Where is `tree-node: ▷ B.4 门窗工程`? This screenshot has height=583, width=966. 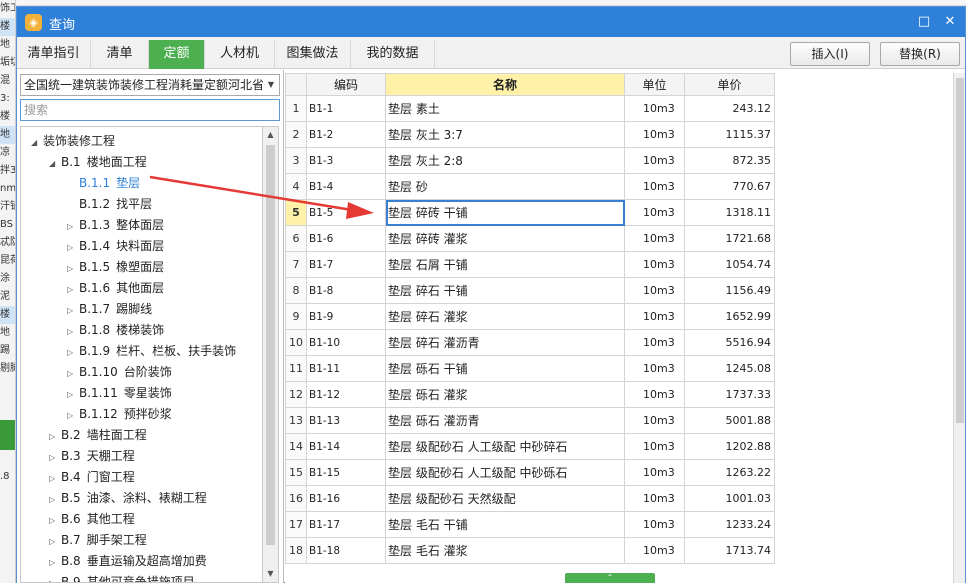 tree-node: ▷ B.4 门窗工程 is located at coordinates (92, 477).